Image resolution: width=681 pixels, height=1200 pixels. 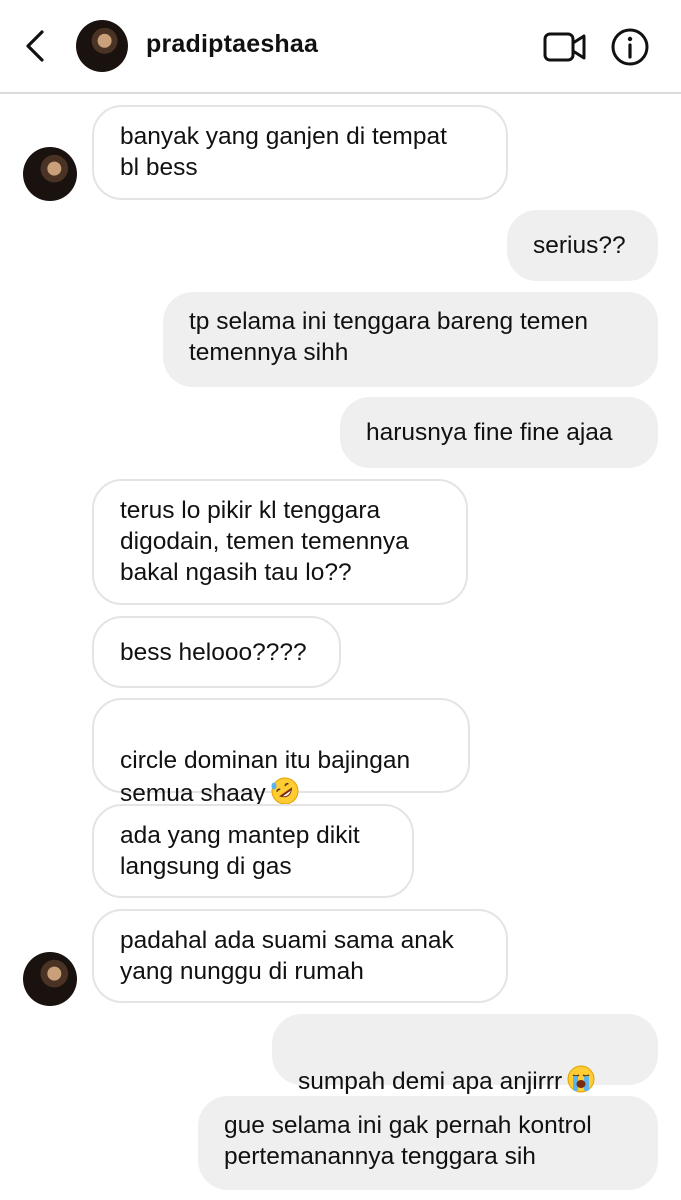 What do you see at coordinates (300, 152) in the screenshot?
I see `incoming-message: banyak yang ganjen di tempat bl bess` at bounding box center [300, 152].